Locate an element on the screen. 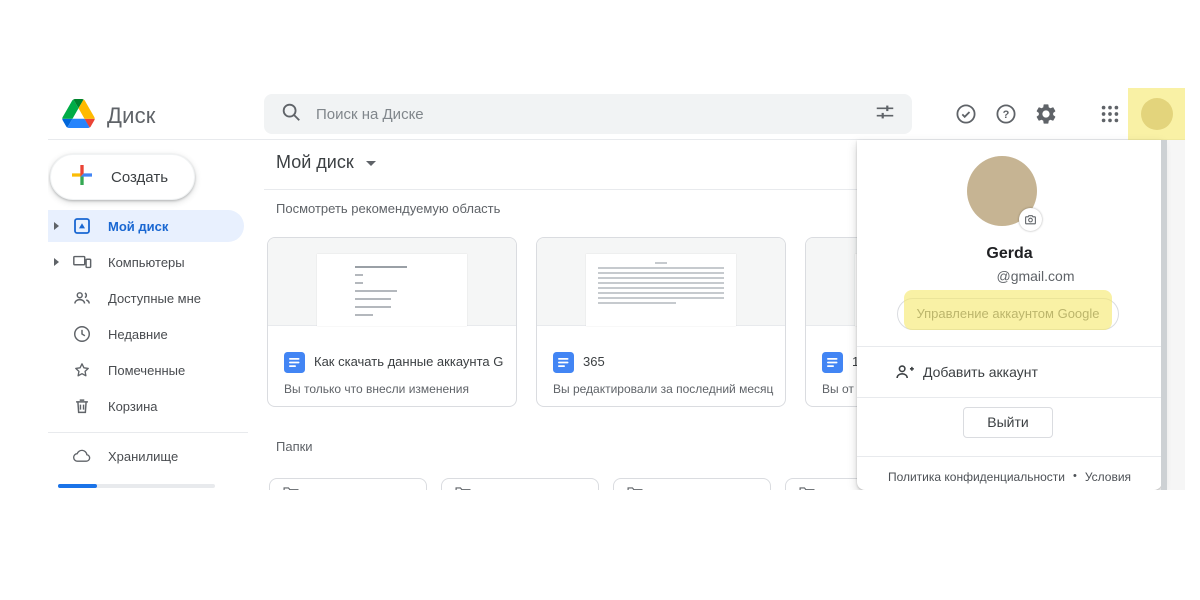 This screenshot has height=600, width=1200. show-suggestions-link: Посмотреть рекомендуемую область is located at coordinates (388, 208).